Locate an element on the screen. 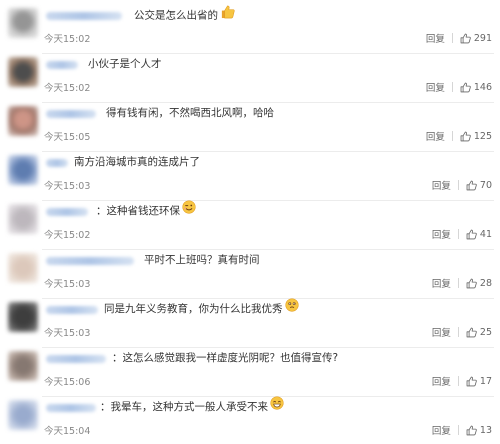 The height and width of the screenshot is (444, 500). comment-text: 平时不上班吗？真有时间 is located at coordinates (202, 260).